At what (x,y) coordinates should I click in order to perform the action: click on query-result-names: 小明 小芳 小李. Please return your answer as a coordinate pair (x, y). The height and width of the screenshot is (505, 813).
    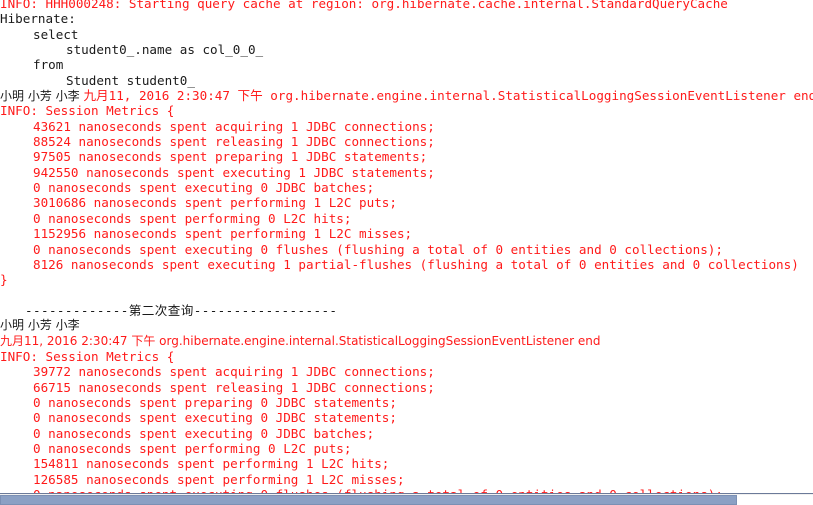
    Looking at the image, I should click on (42, 96).